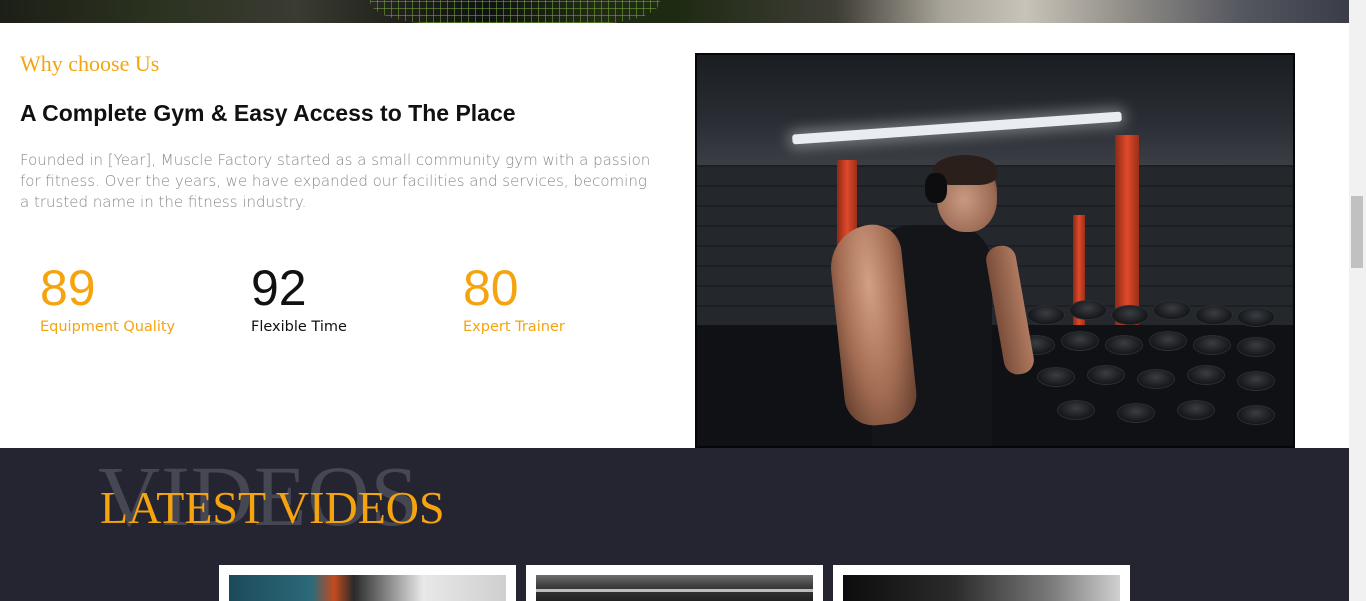 Image resolution: width=1366 pixels, height=601 pixels. Describe the element at coordinates (1357, 232) in the screenshot. I see `scrollbar-thumb` at that location.